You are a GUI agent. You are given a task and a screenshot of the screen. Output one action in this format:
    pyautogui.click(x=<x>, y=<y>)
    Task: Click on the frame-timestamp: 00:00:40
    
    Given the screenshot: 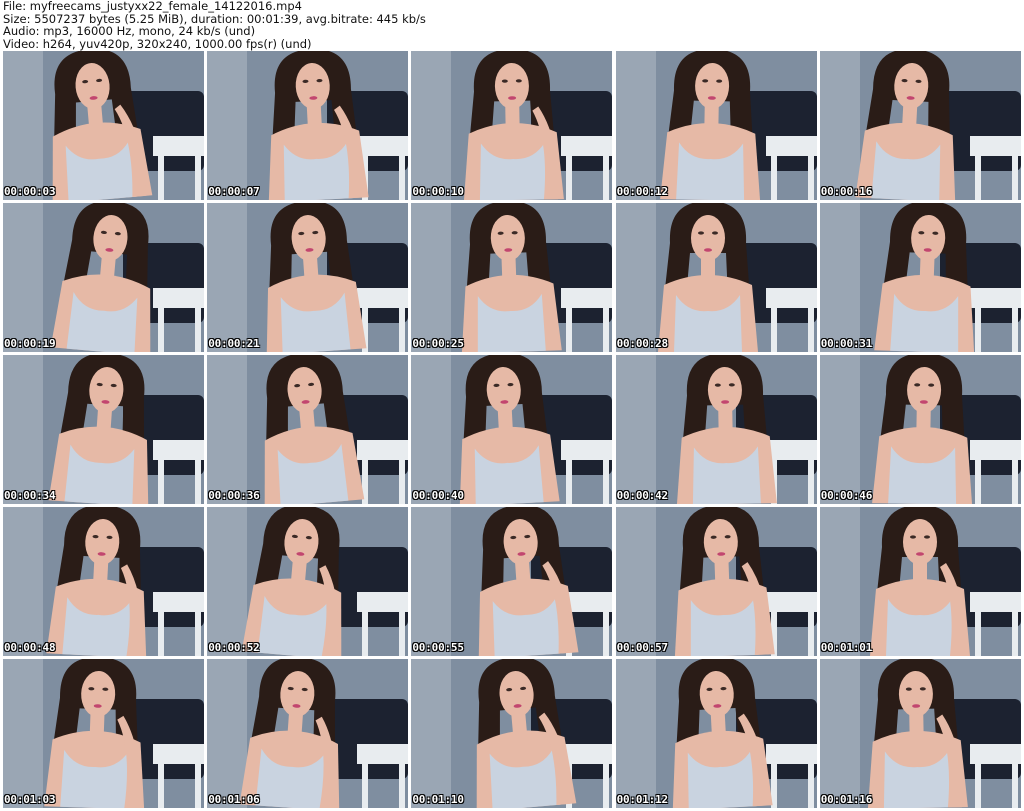 What is the action you would take?
    pyautogui.click(x=438, y=495)
    